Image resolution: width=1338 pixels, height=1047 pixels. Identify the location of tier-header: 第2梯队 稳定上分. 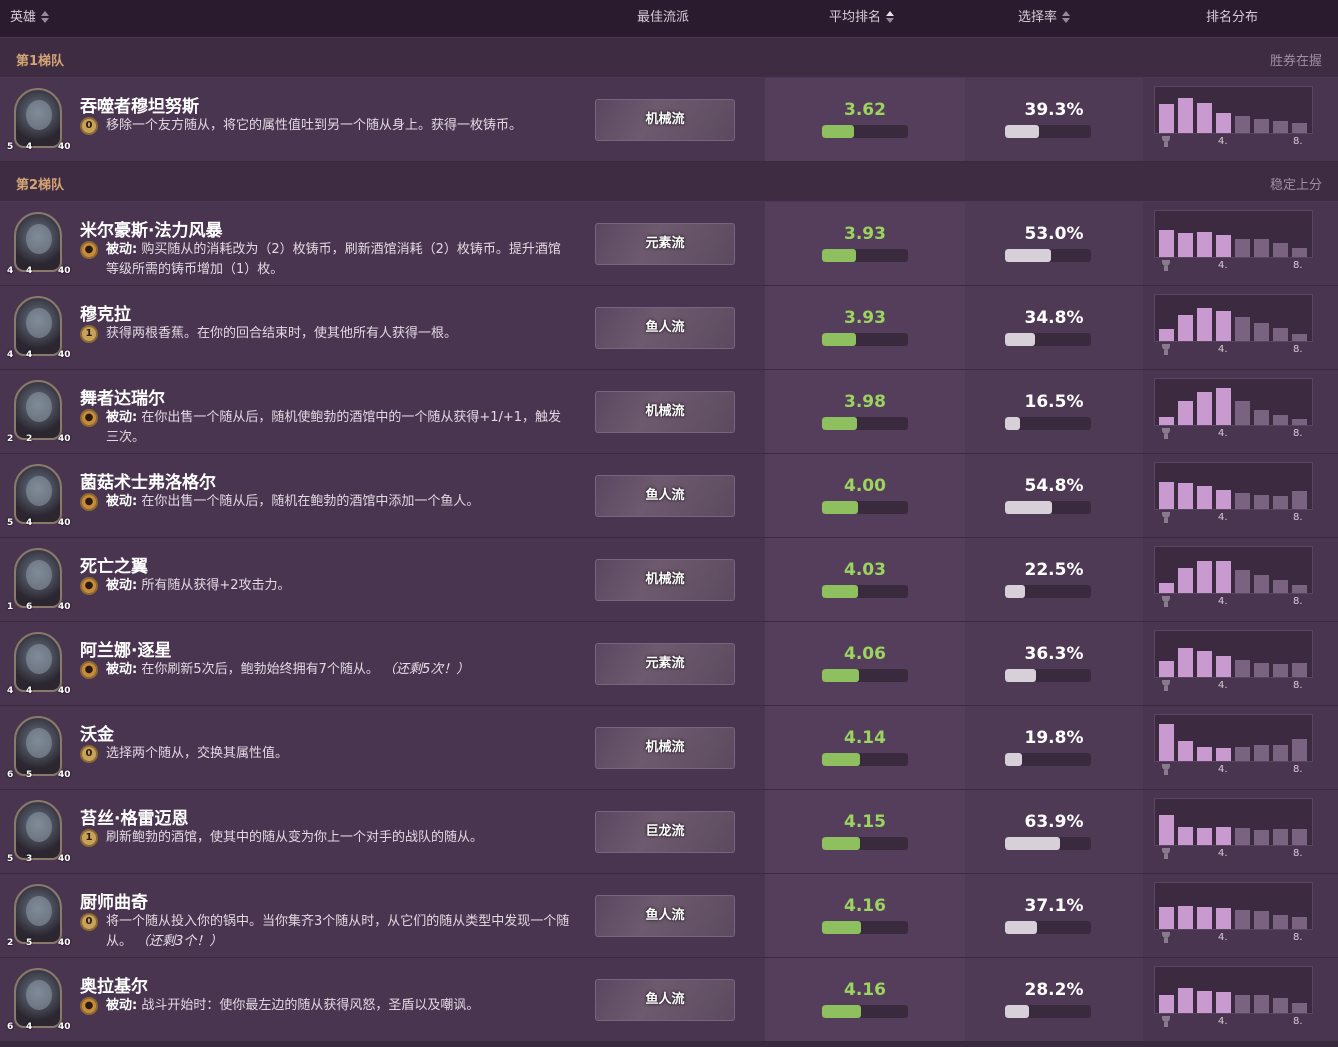
(669, 182).